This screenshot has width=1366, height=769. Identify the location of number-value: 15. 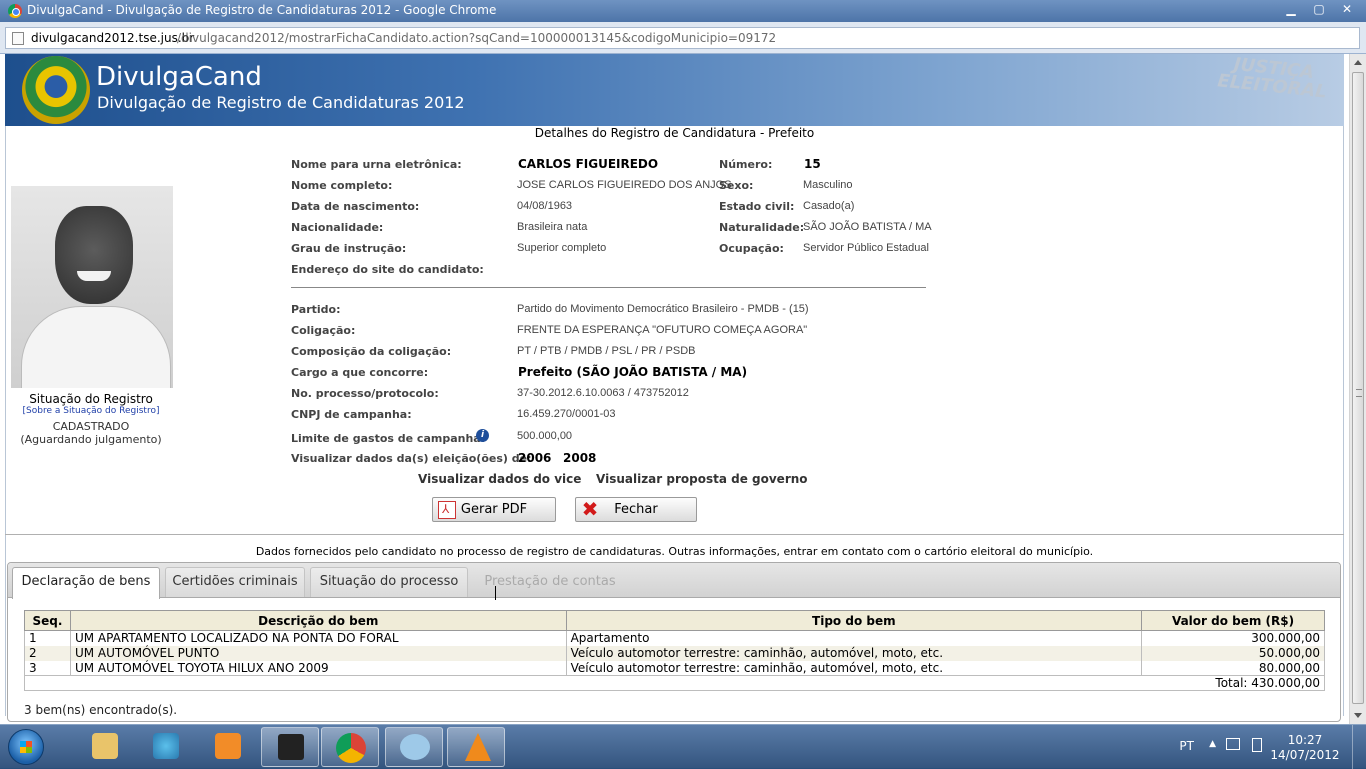
(812, 164).